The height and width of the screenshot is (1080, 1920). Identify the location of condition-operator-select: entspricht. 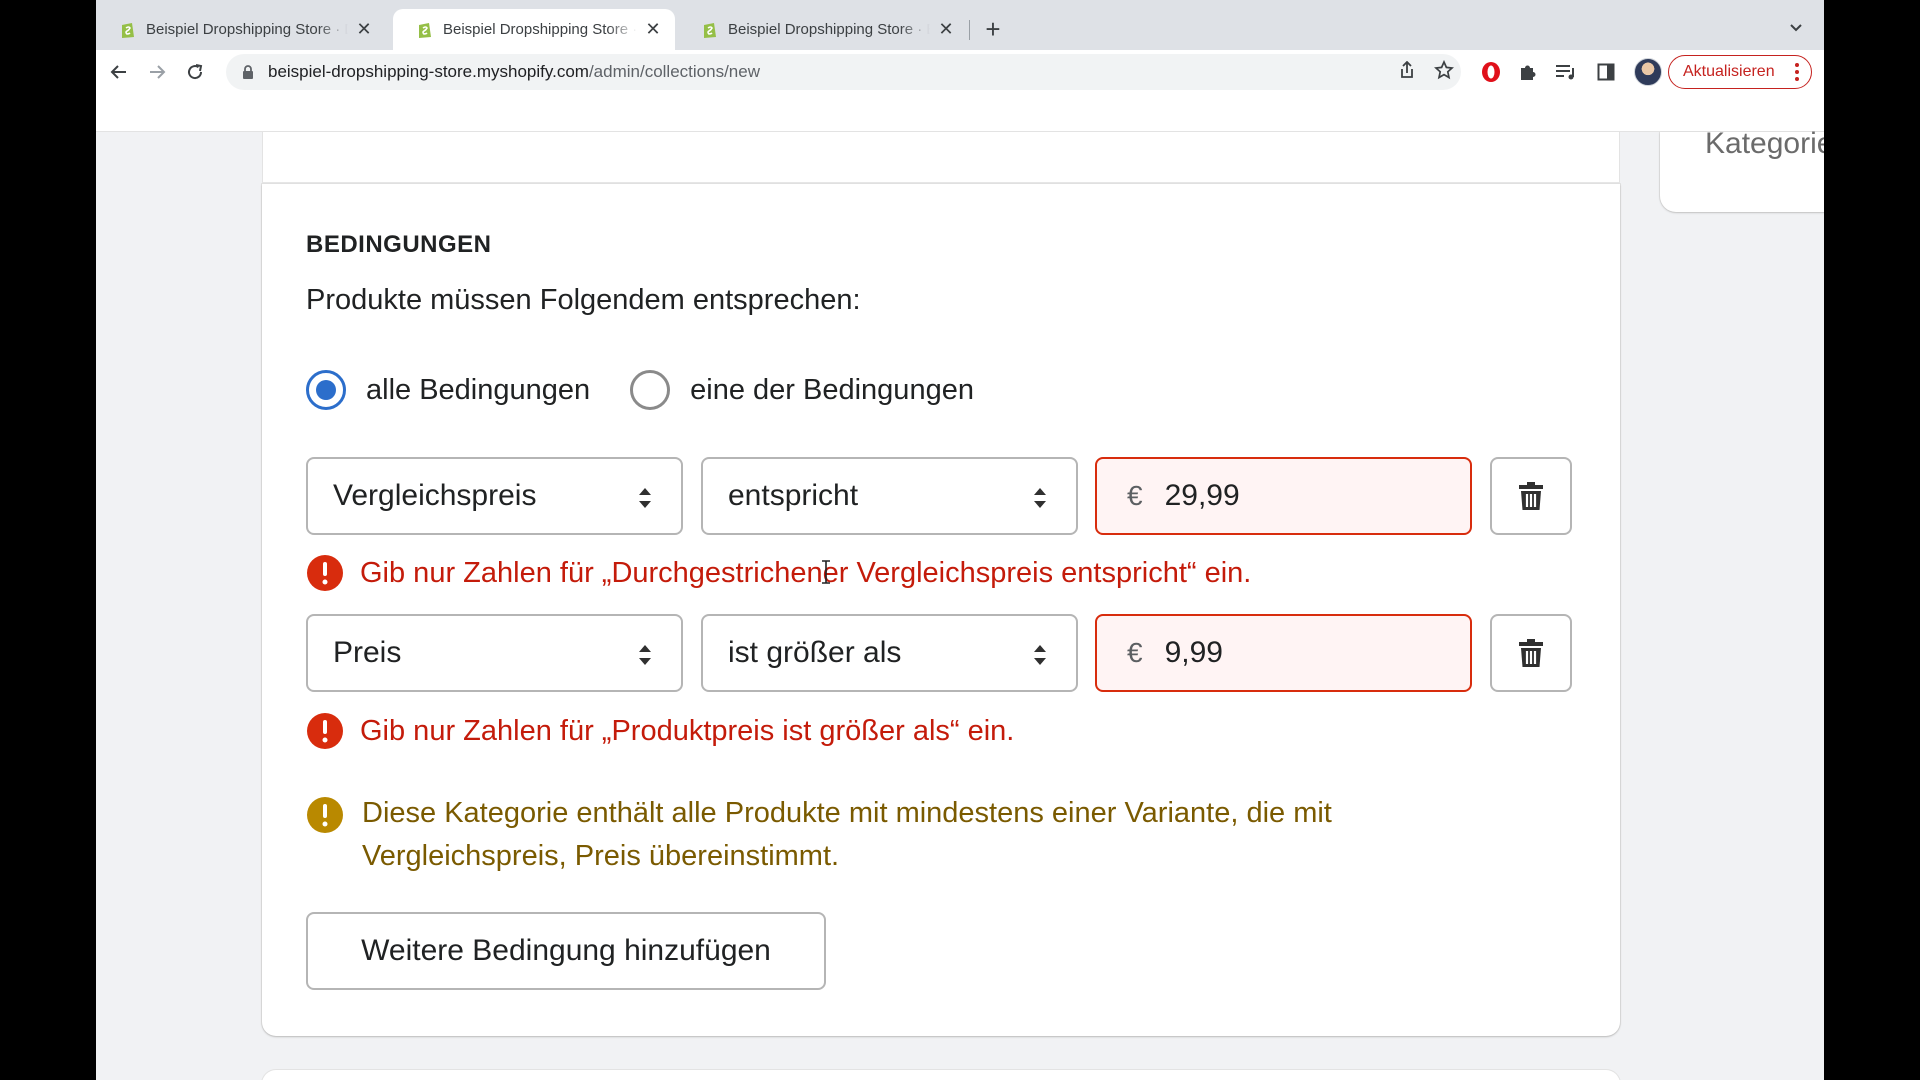
(889, 496).